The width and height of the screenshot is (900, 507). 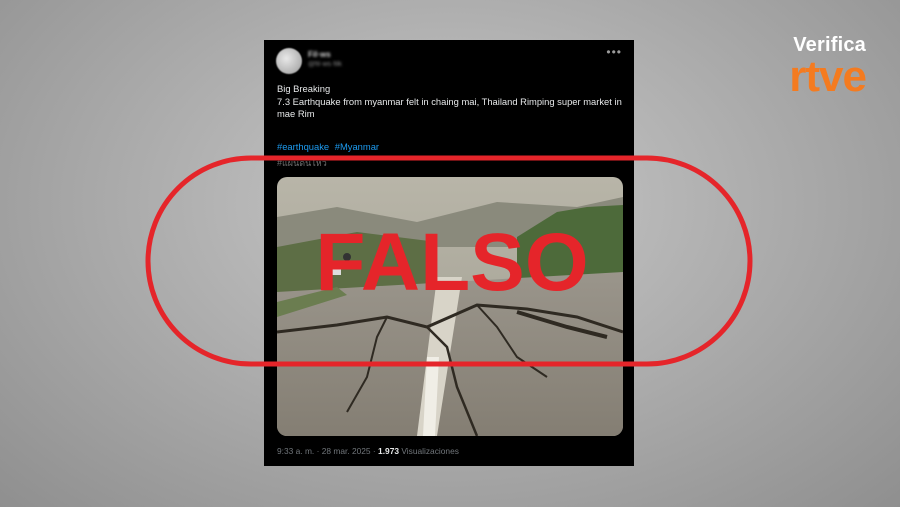 What do you see at coordinates (302, 163) in the screenshot?
I see `hashtag-thai: #แผ่นดินไหว` at bounding box center [302, 163].